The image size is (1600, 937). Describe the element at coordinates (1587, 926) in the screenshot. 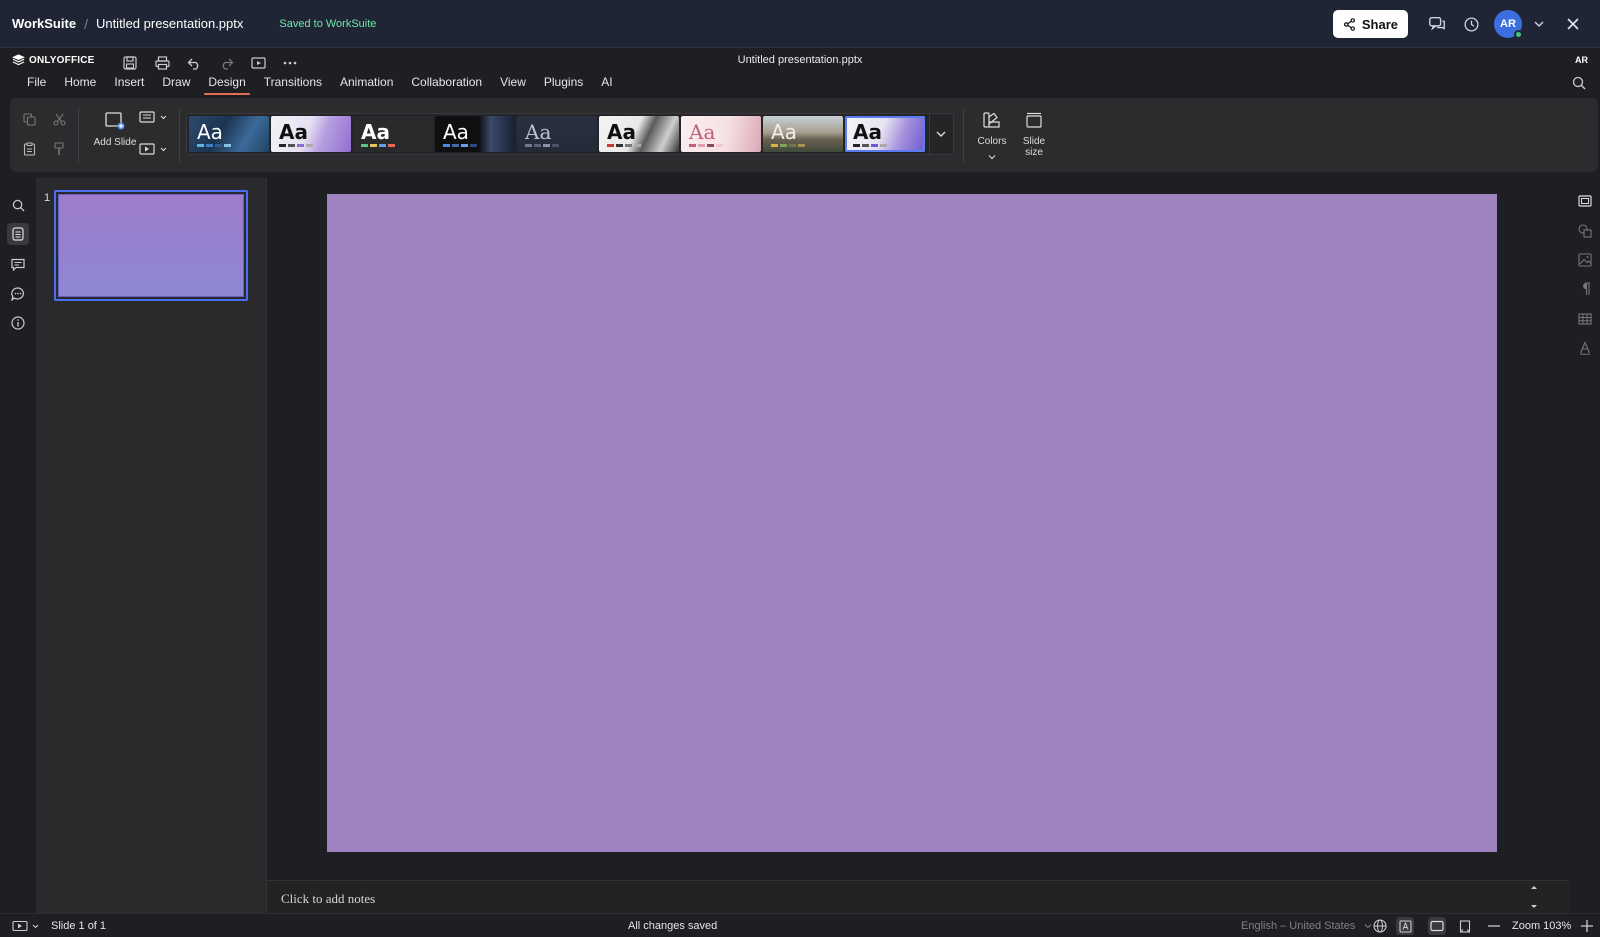

I see `zoom-in-button` at that location.